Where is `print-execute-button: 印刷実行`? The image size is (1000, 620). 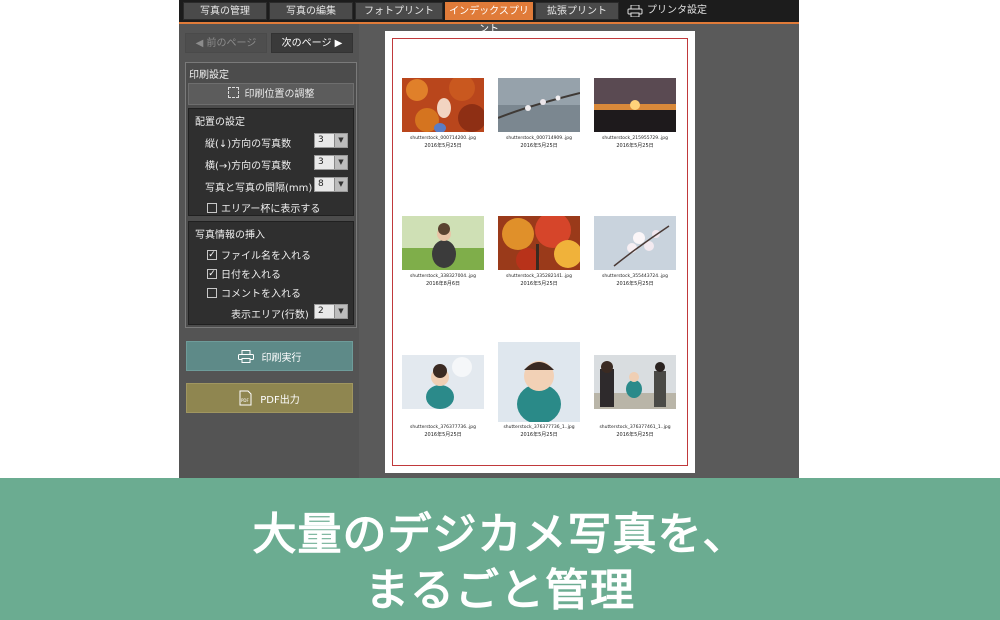 print-execute-button: 印刷実行 is located at coordinates (269, 356).